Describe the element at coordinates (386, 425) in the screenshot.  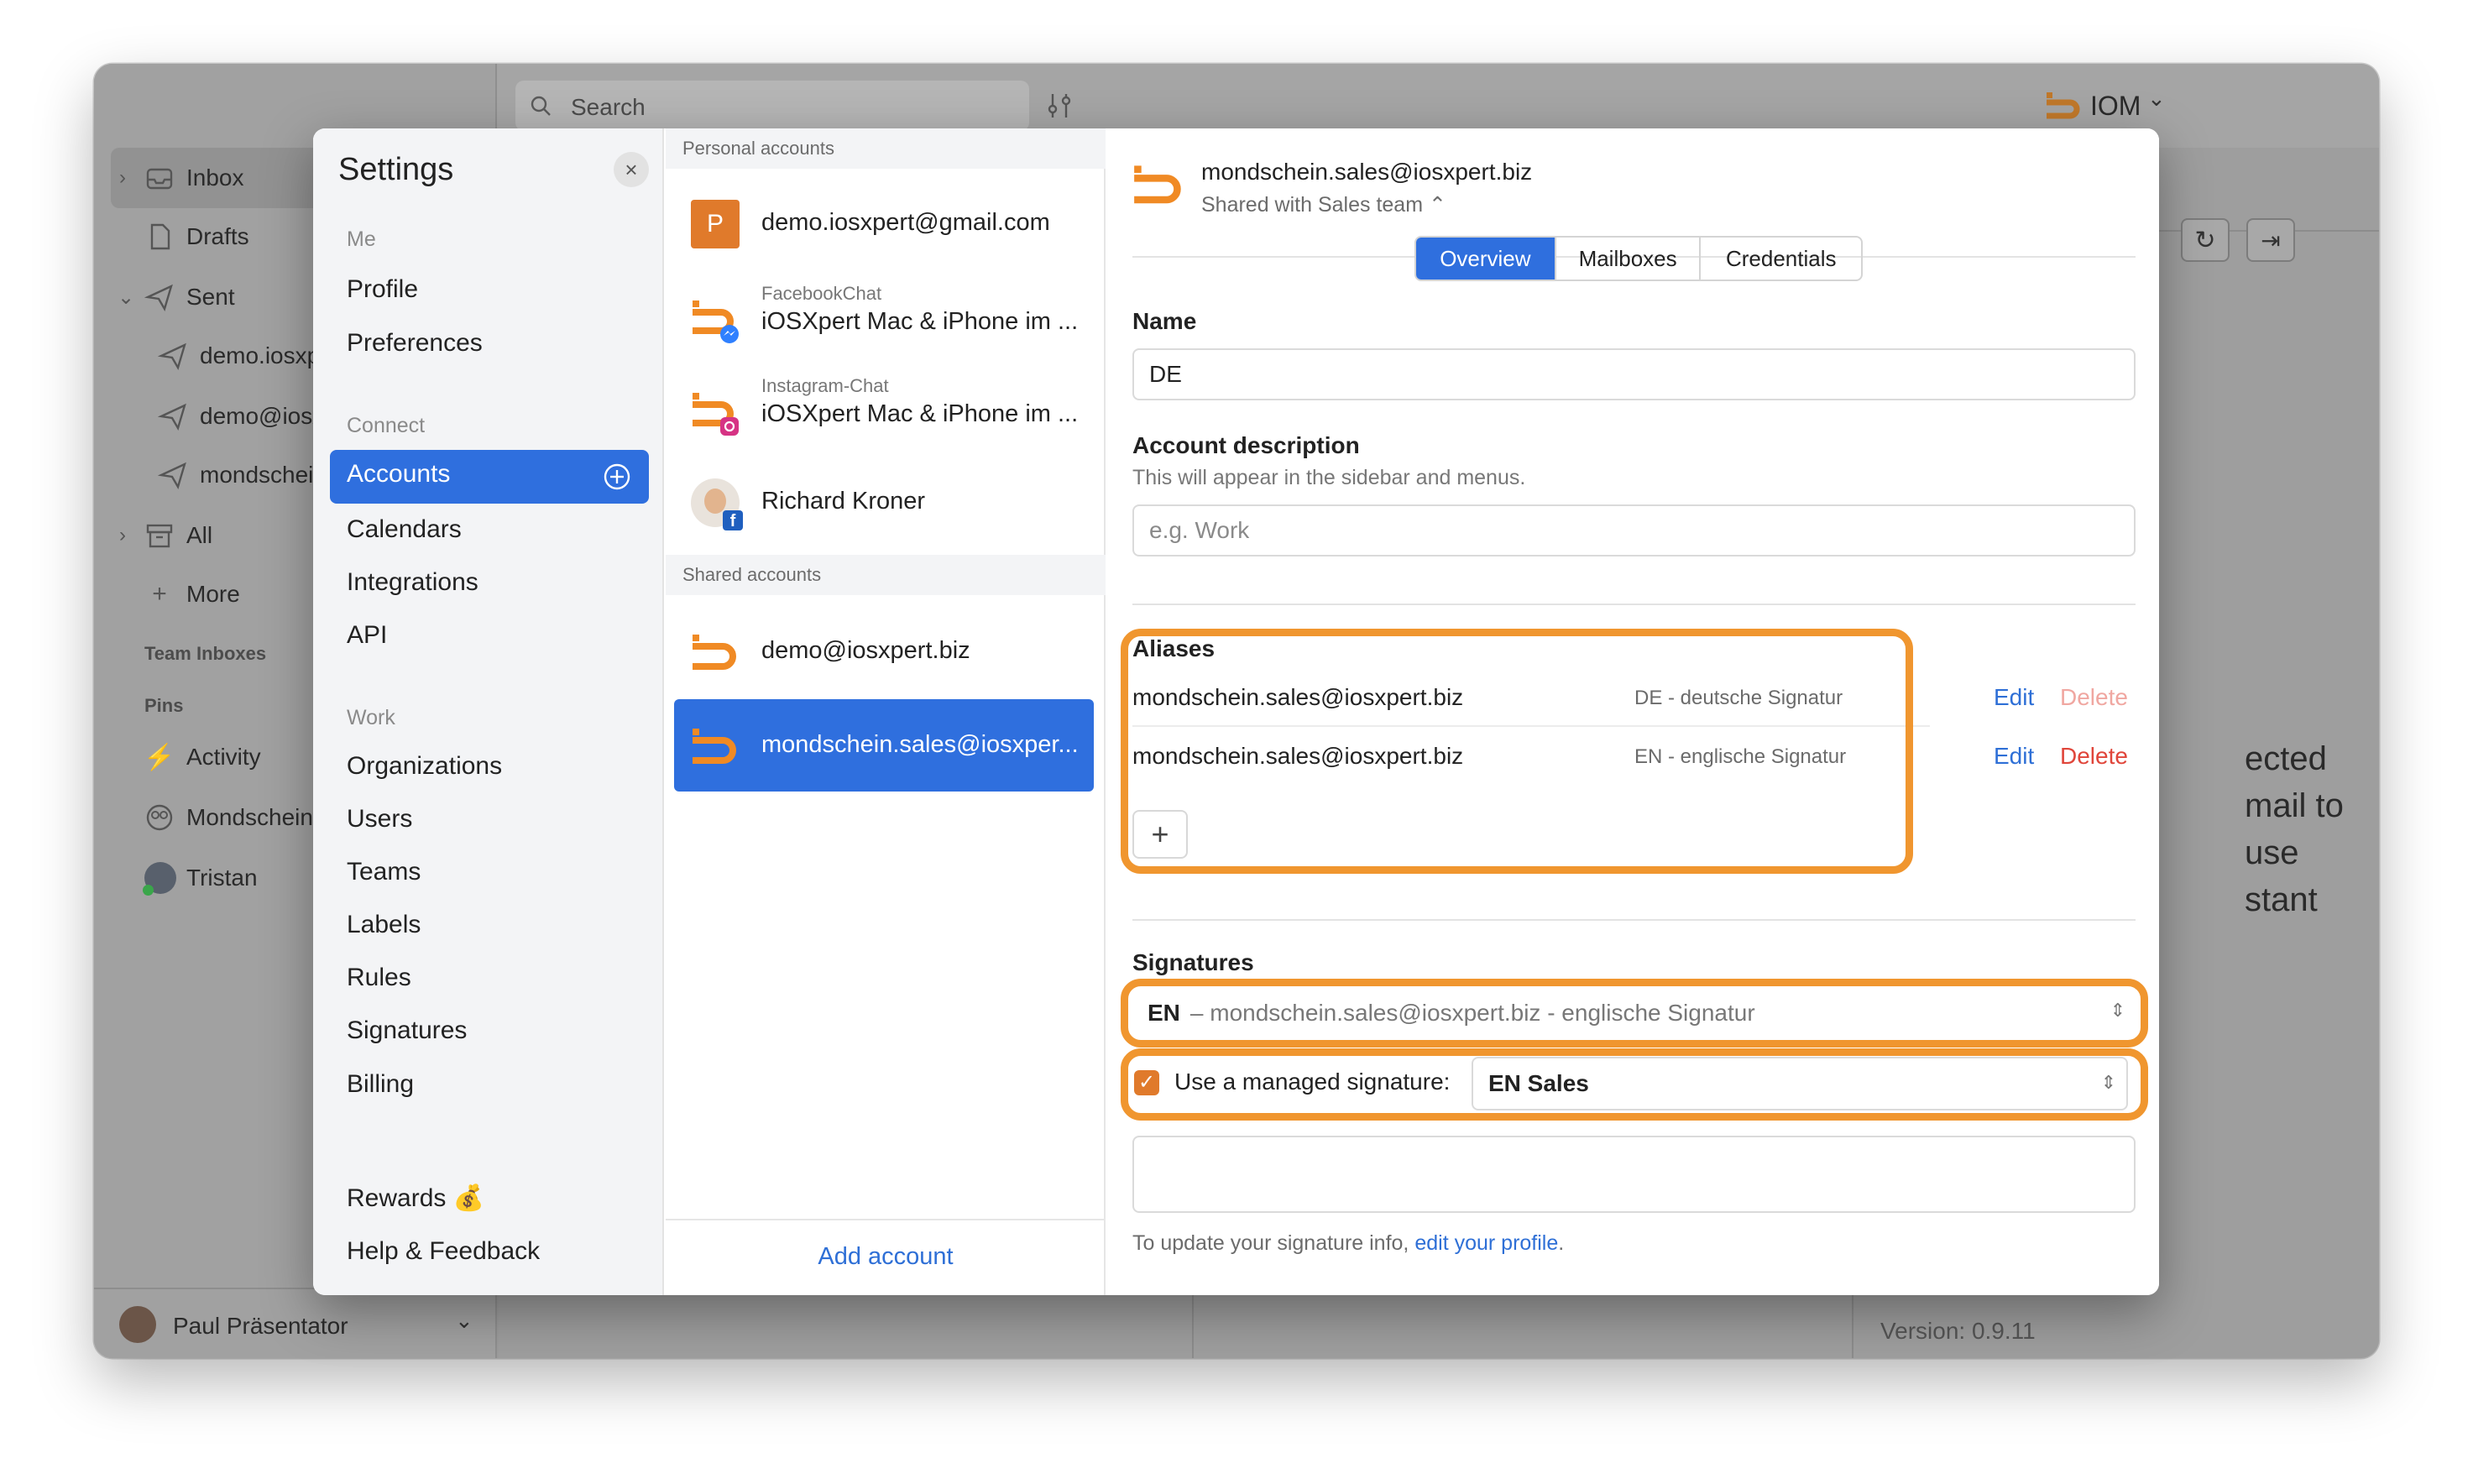
I see `nav-heading-connect: Connect` at that location.